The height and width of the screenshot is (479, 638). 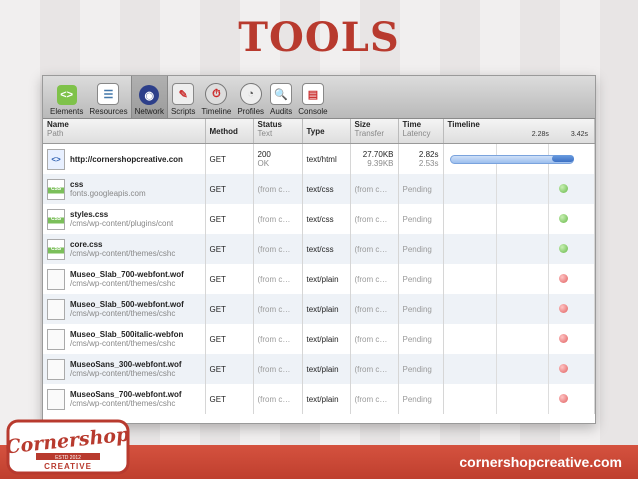 What do you see at coordinates (312, 97) in the screenshot?
I see `toolbar-console-button: ▤ Console` at bounding box center [312, 97].